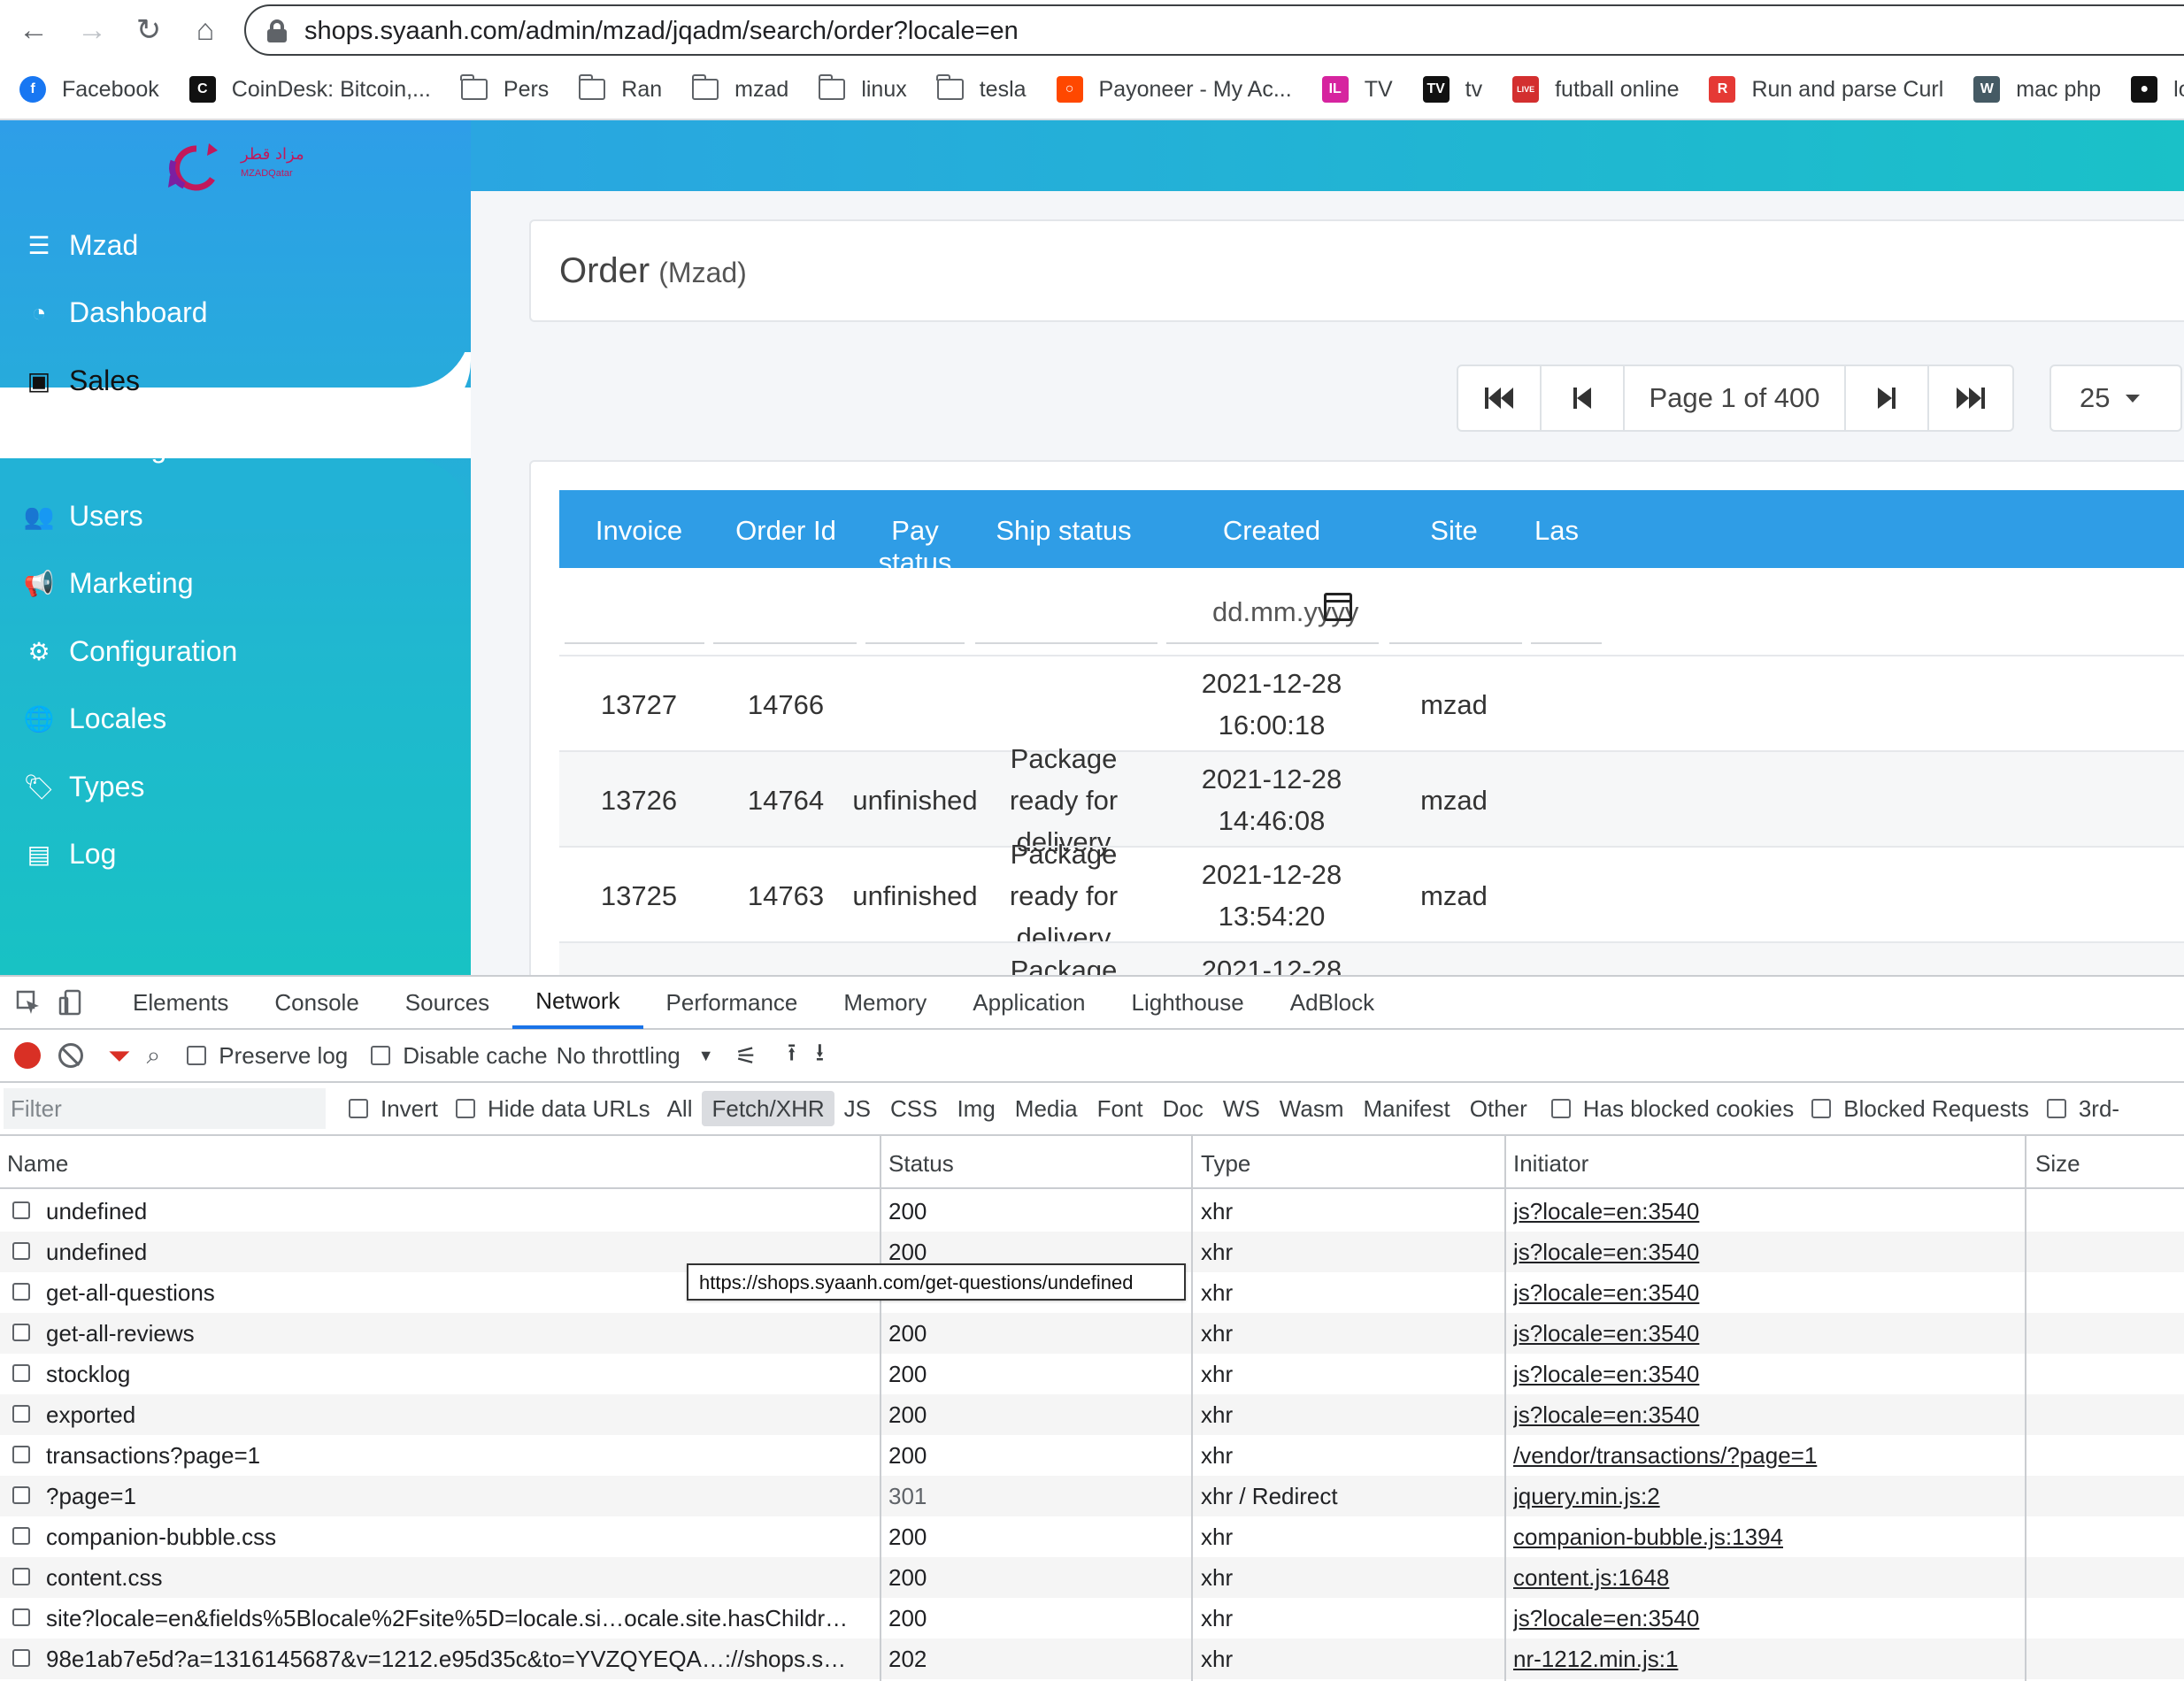  What do you see at coordinates (786, 531) in the screenshot?
I see `column-header-order-id: Order Id` at bounding box center [786, 531].